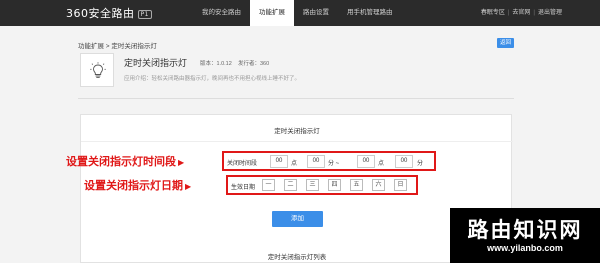 The height and width of the screenshot is (263, 600). I want to click on app-icon-box, so click(97, 70).